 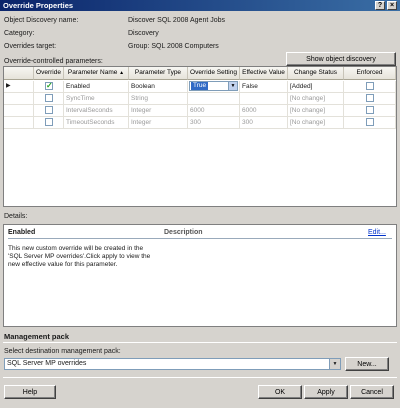 I want to click on override-setting-value: True, so click(x=200, y=86).